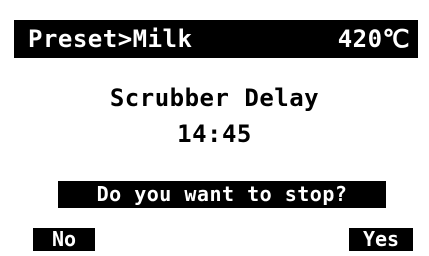 The image size is (429, 256). What do you see at coordinates (64, 239) in the screenshot?
I see `no-button: No` at bounding box center [64, 239].